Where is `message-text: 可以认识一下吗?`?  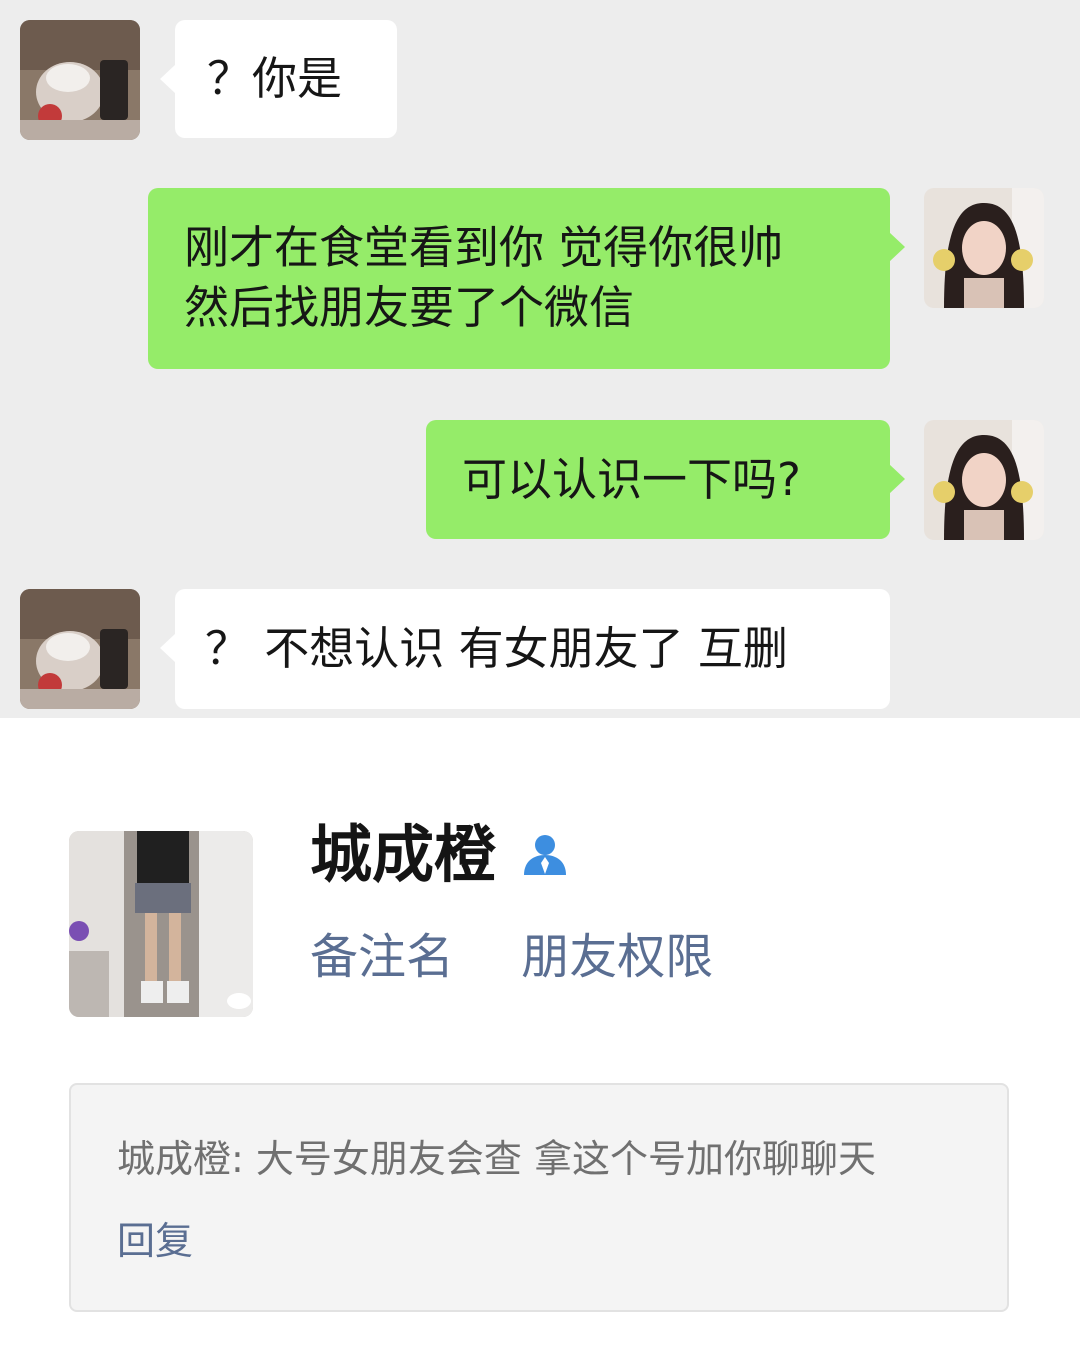 message-text: 可以认识一下吗? is located at coordinates (631, 479).